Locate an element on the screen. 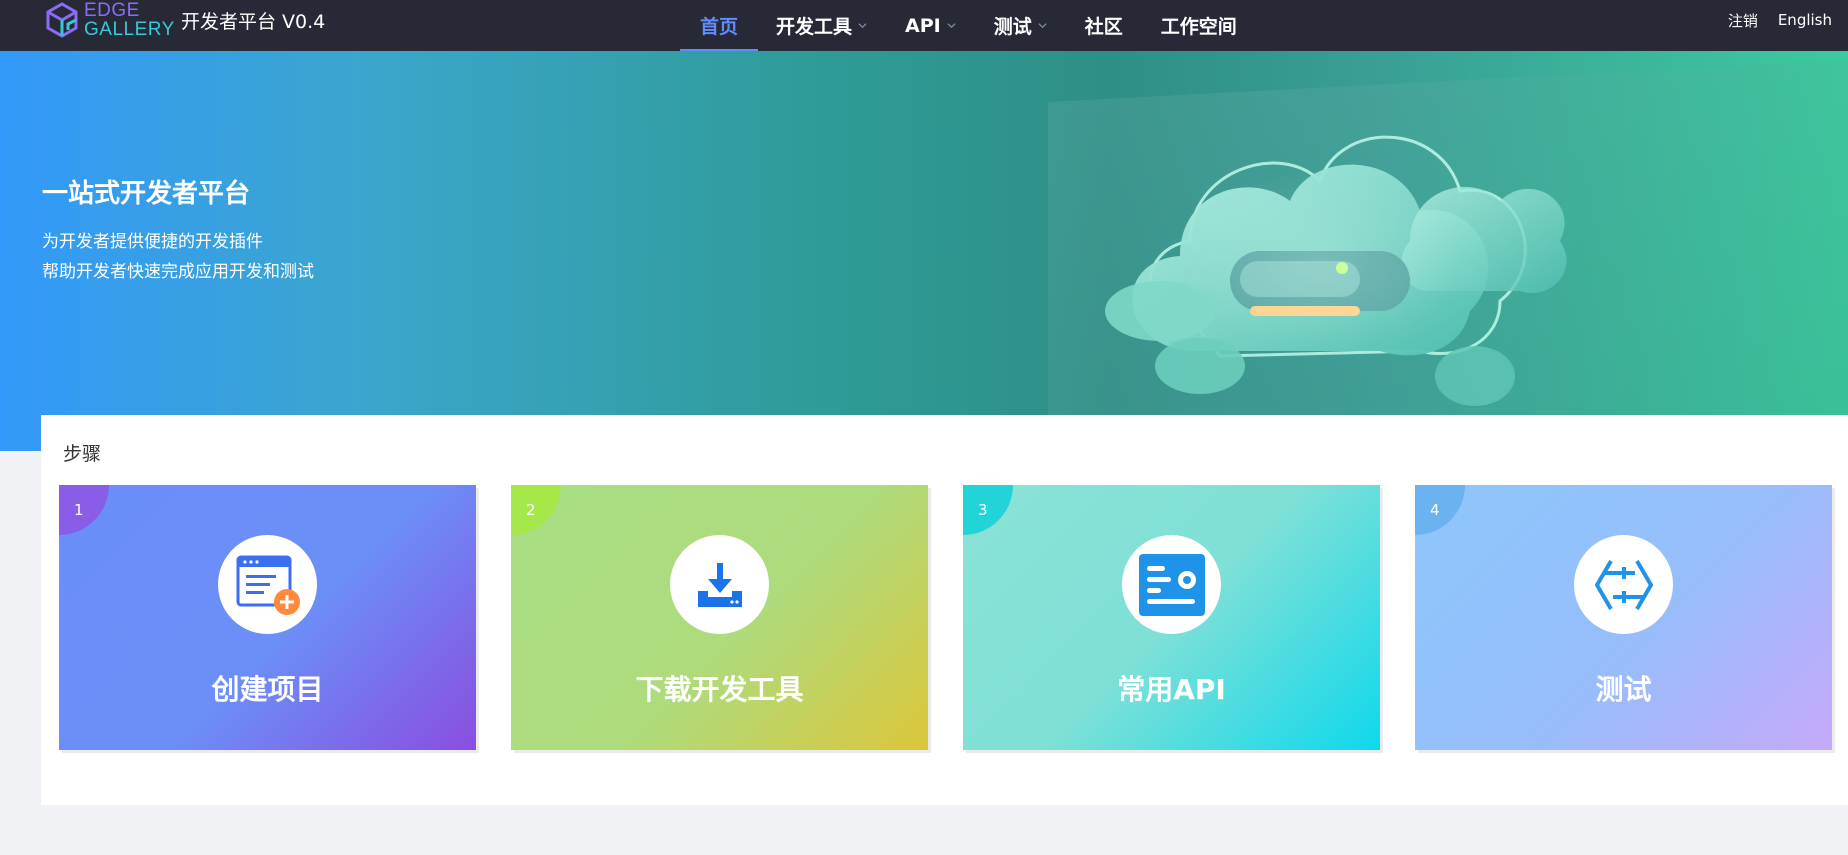 This screenshot has width=1848, height=855. nav-item-community: 社区 is located at coordinates (1104, 25).